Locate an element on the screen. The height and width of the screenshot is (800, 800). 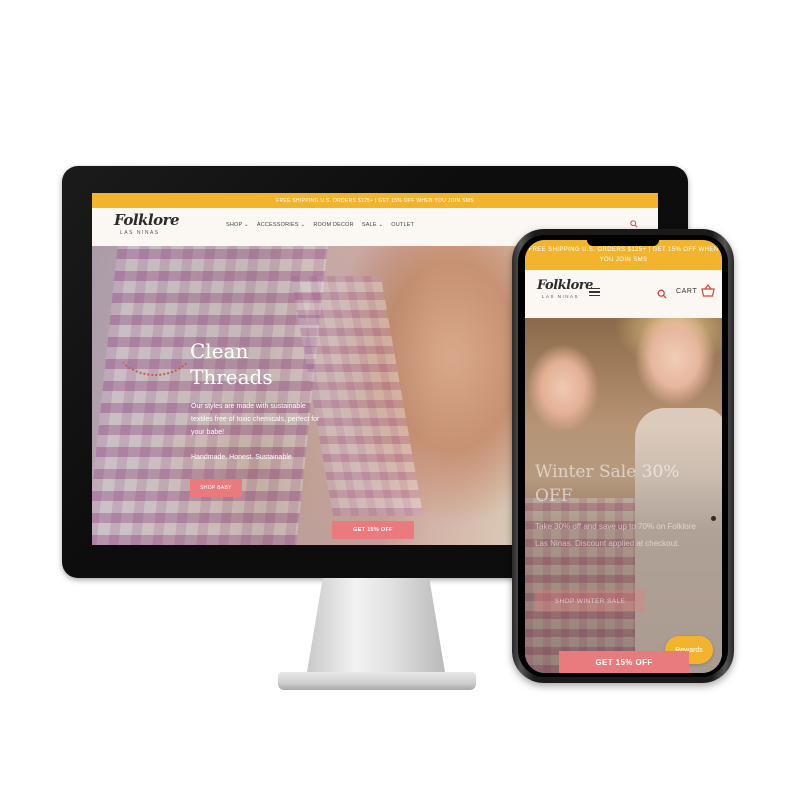
phone-notch is located at coordinates (623, 243).